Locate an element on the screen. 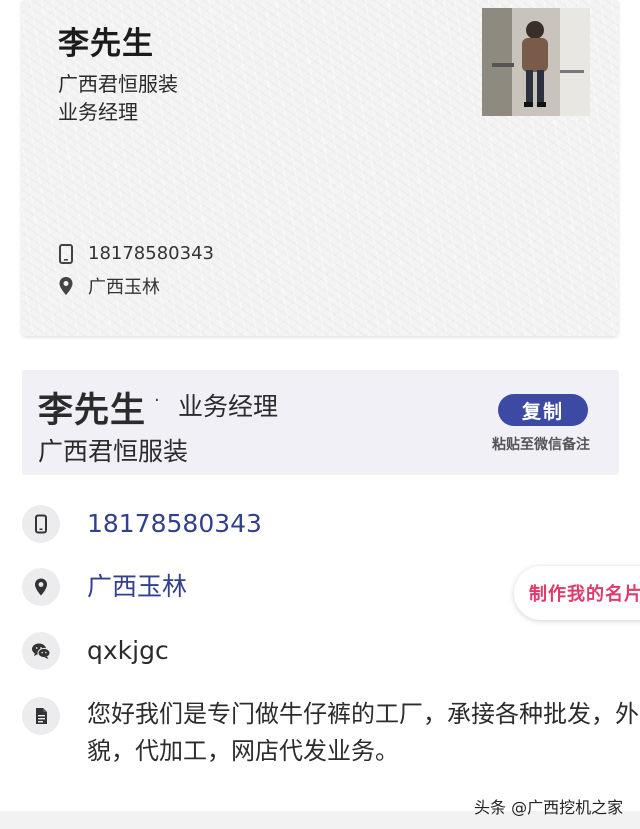 This screenshot has height=829, width=640. contact-name: 李先生 is located at coordinates (92, 411).